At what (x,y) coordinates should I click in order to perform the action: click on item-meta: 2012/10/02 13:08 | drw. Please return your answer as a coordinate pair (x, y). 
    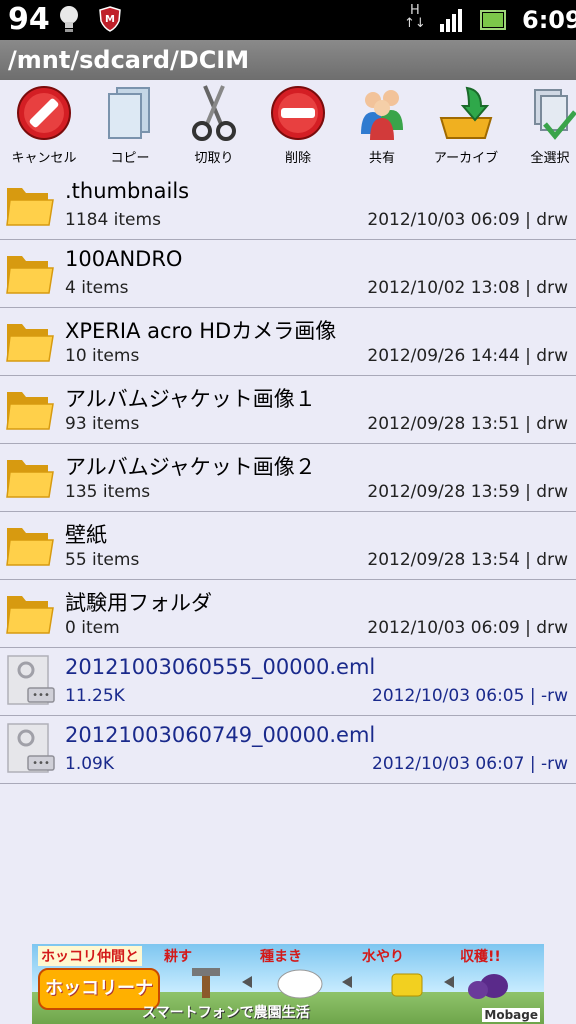
    Looking at the image, I should click on (467, 288).